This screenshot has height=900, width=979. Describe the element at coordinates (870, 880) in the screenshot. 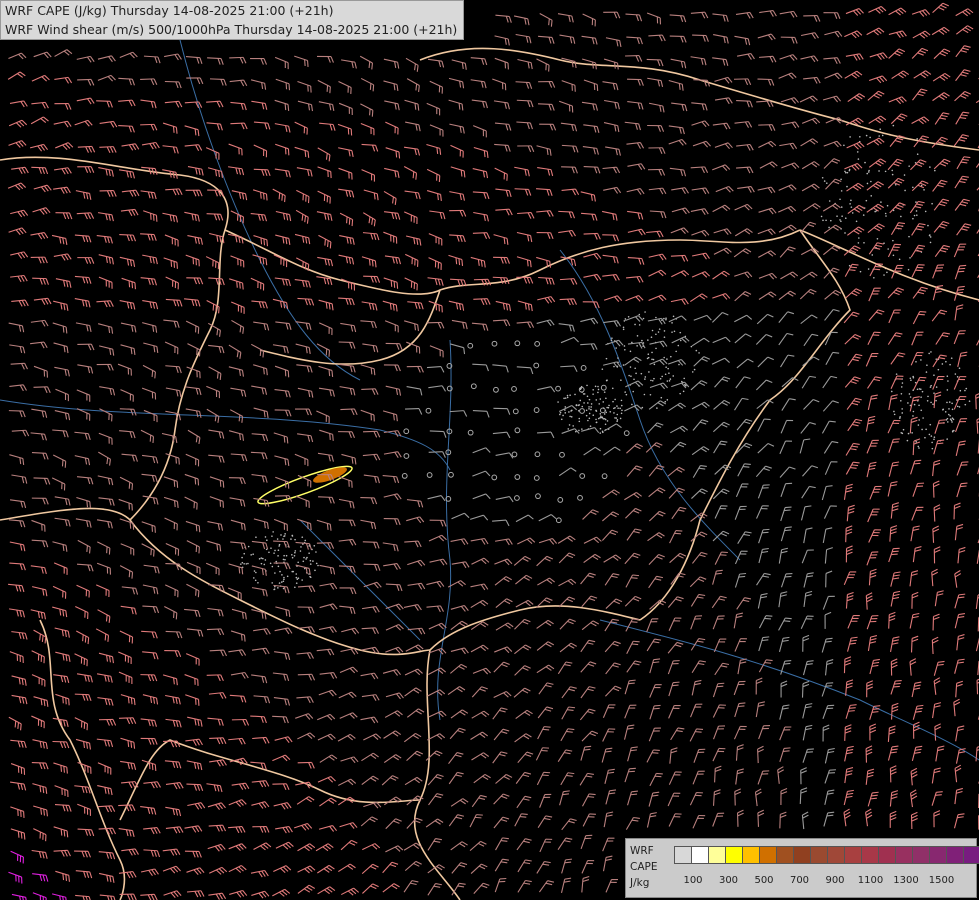

I see `legend-tick-label: 1100` at that location.